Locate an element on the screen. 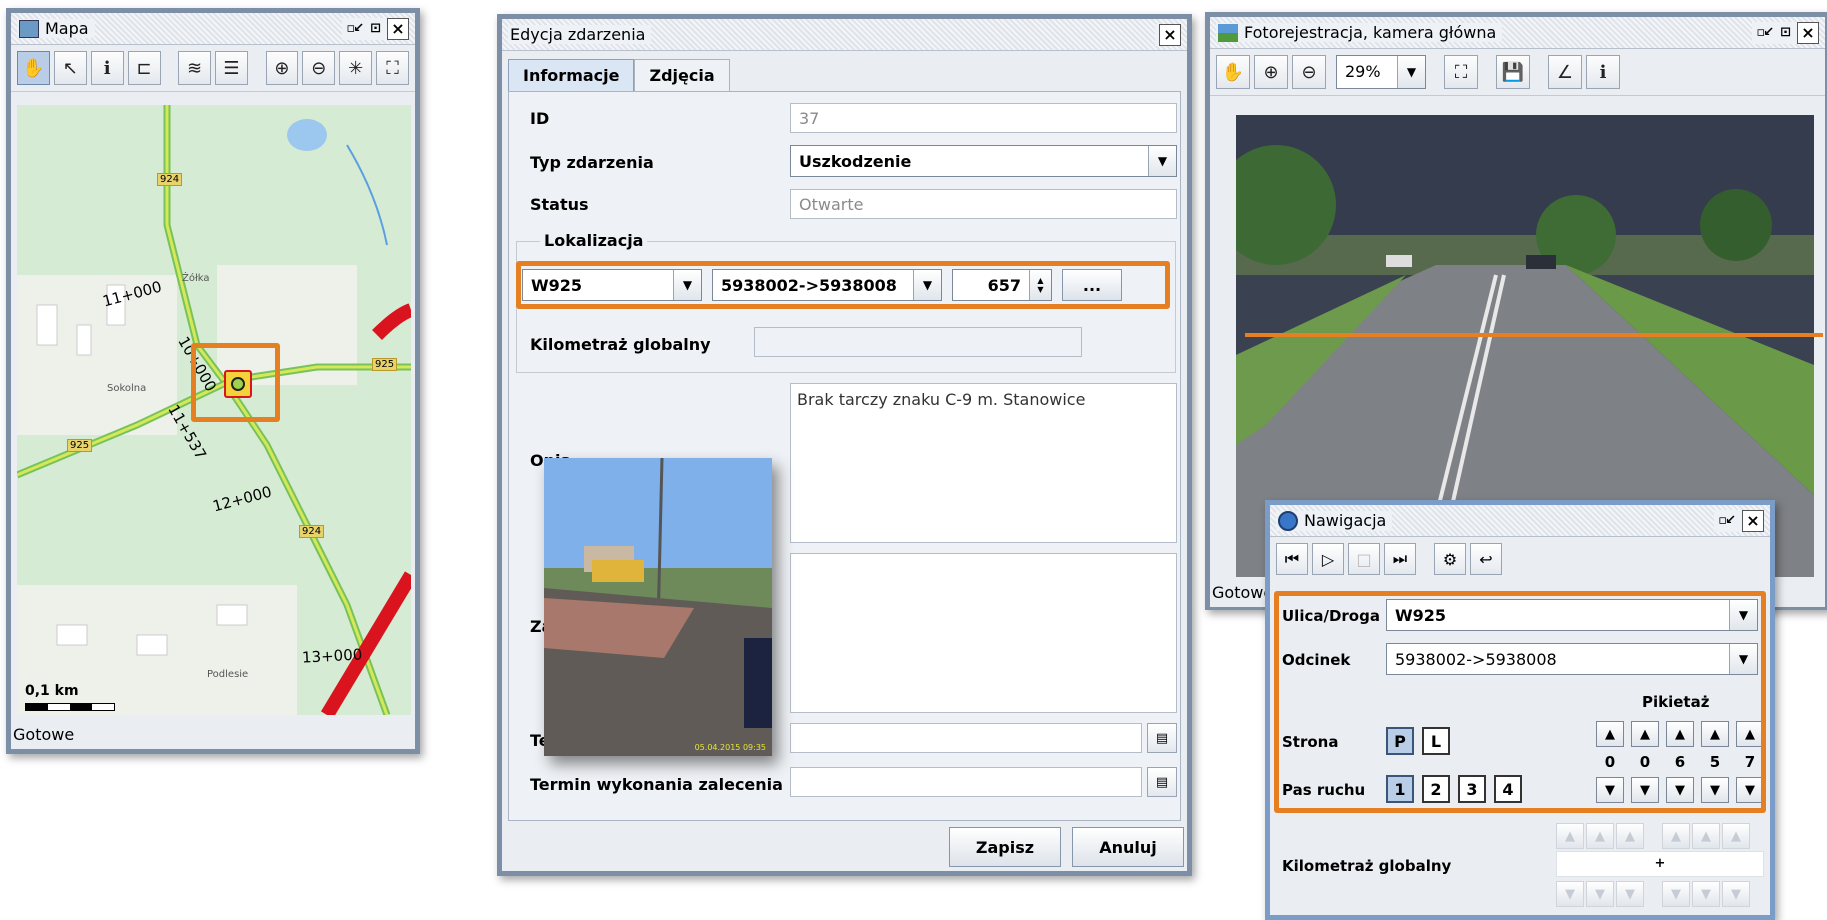 This screenshot has height=920, width=1827. fit-icon: ⛶ is located at coordinates (1461, 72).